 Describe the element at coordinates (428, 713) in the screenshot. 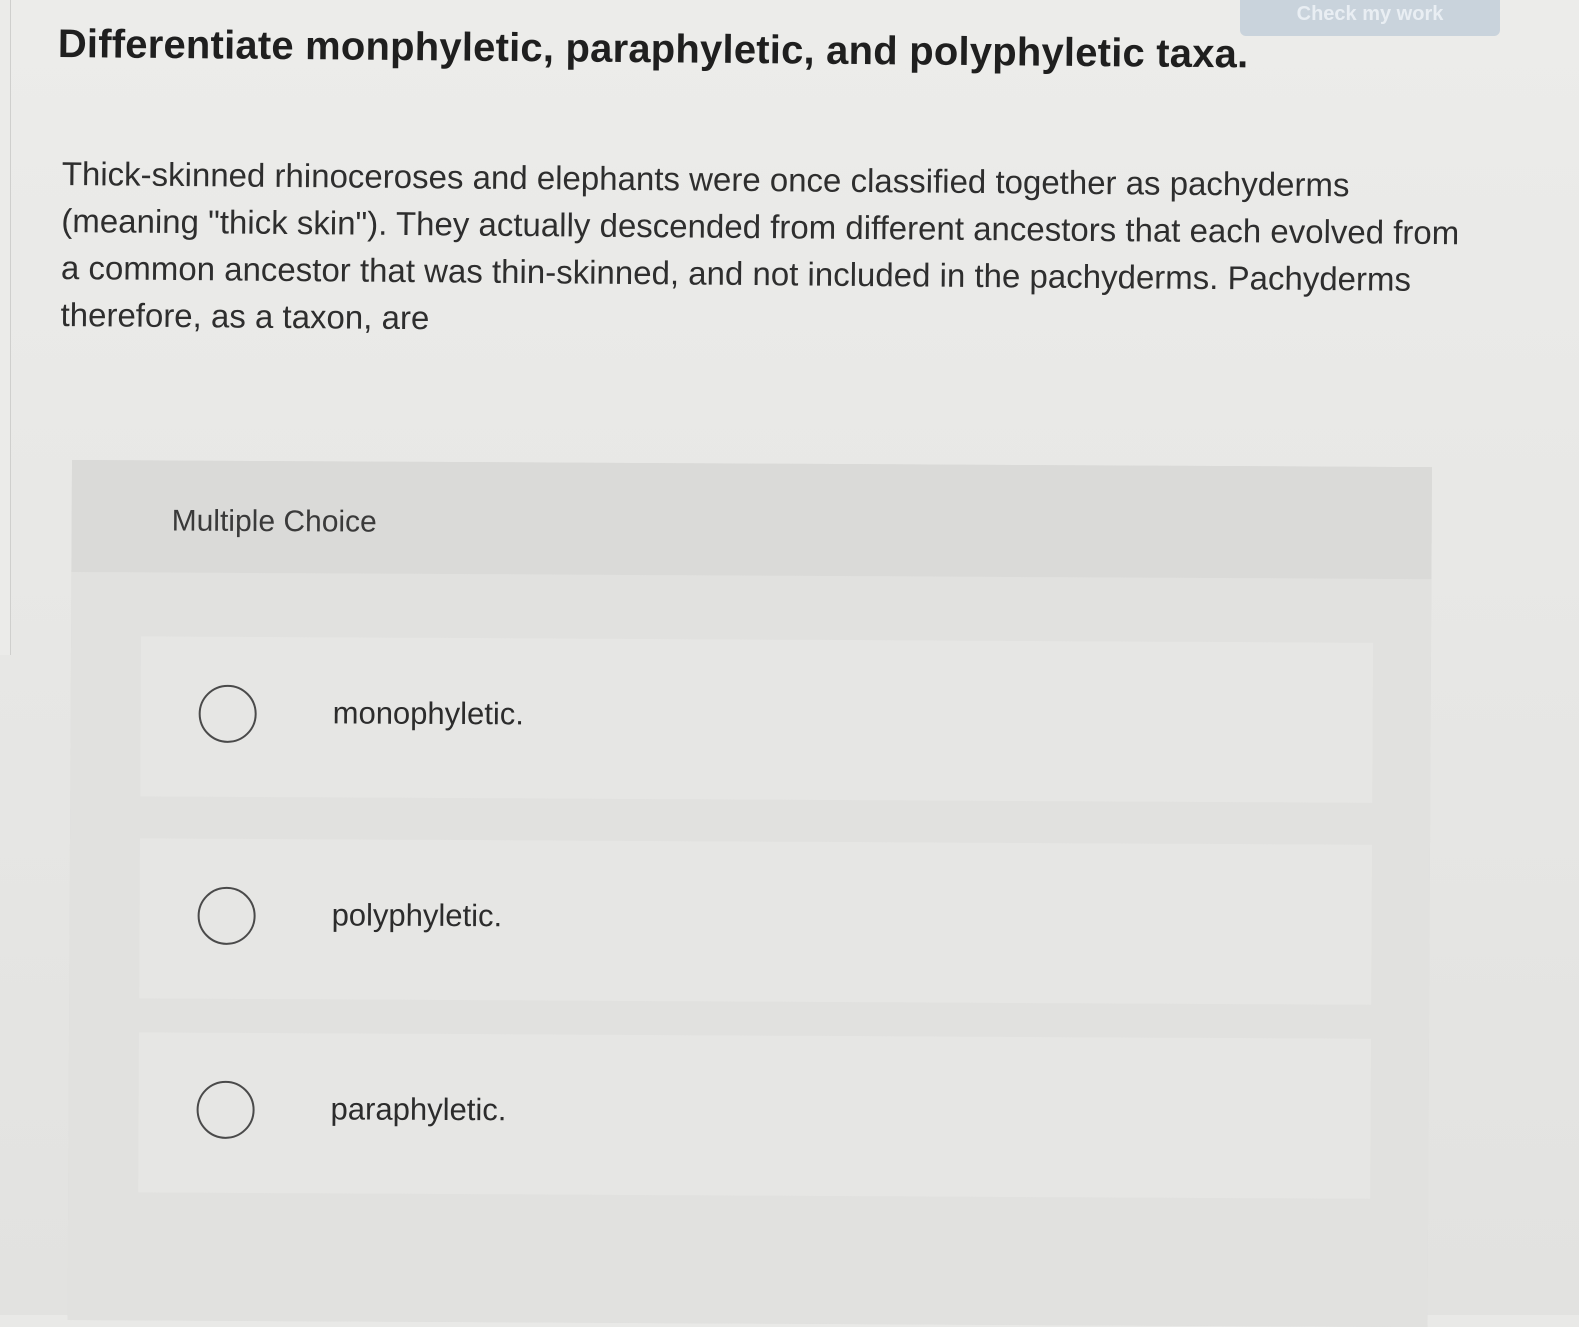

I see `option-label: monophyletic.` at that location.